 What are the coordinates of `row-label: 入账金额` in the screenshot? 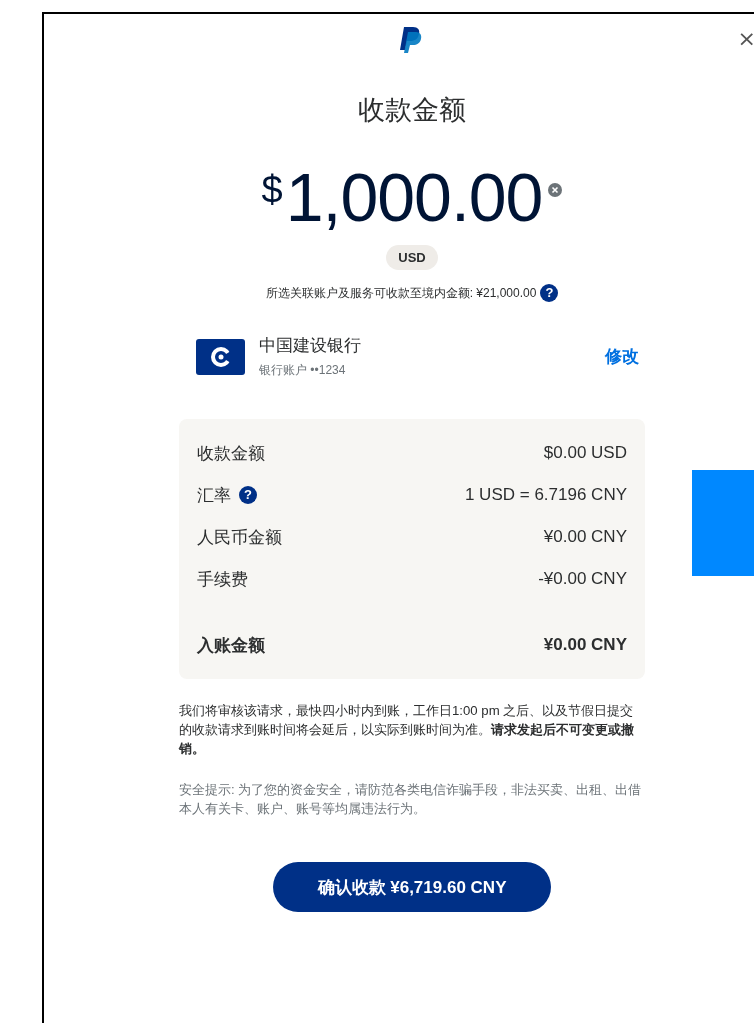 It's located at (231, 645).